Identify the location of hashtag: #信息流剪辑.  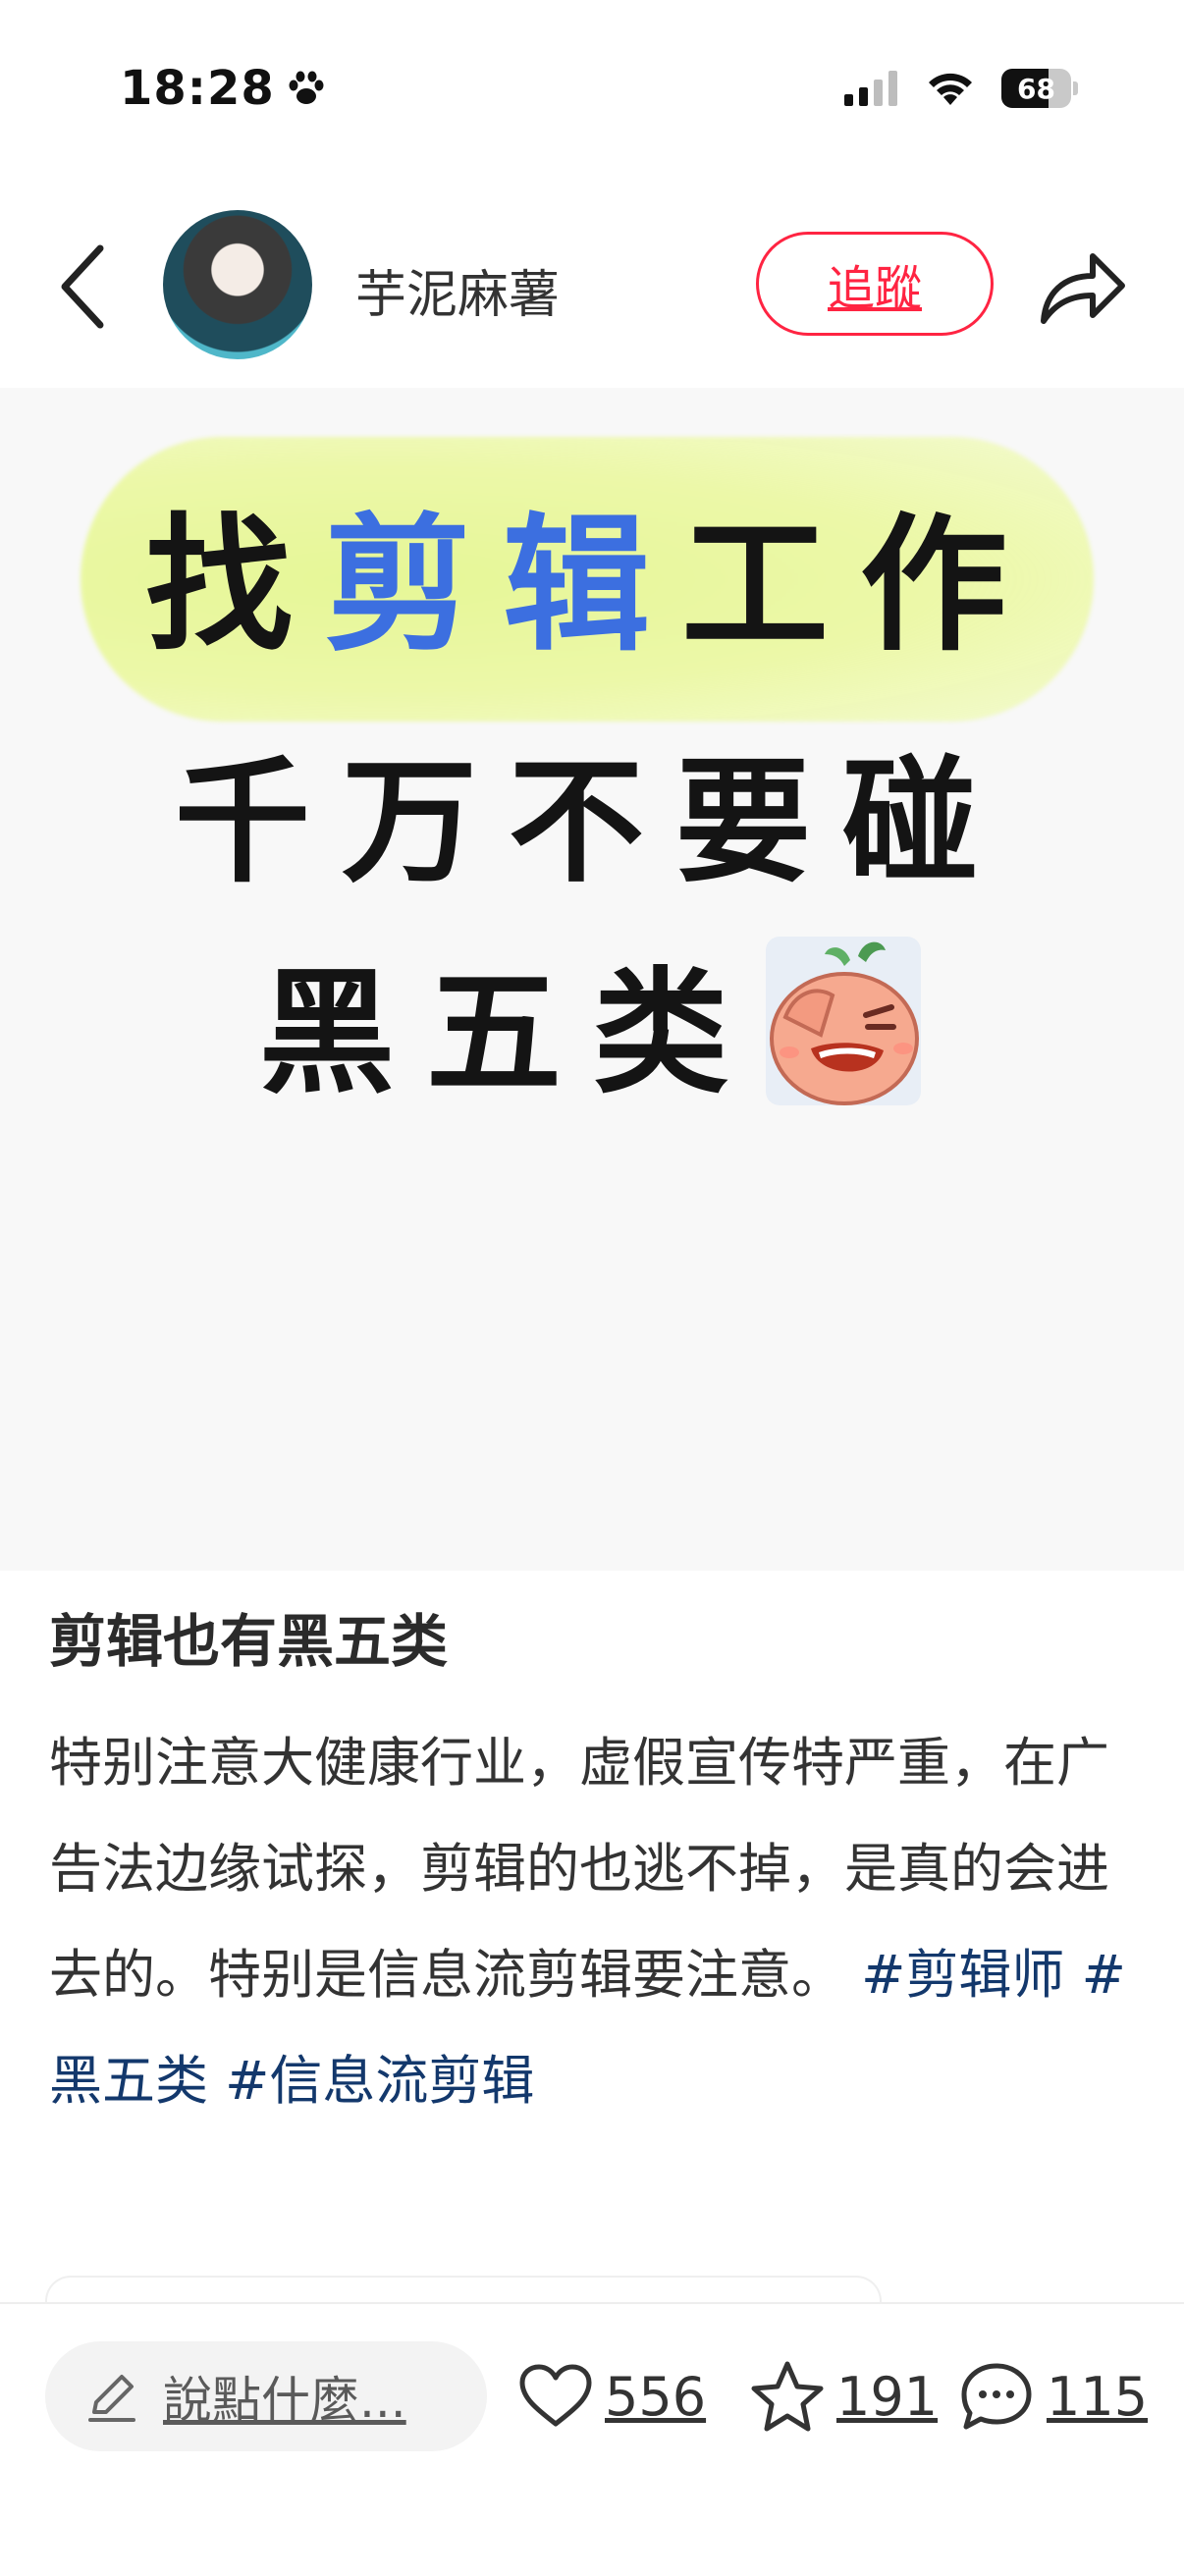
(380, 2081).